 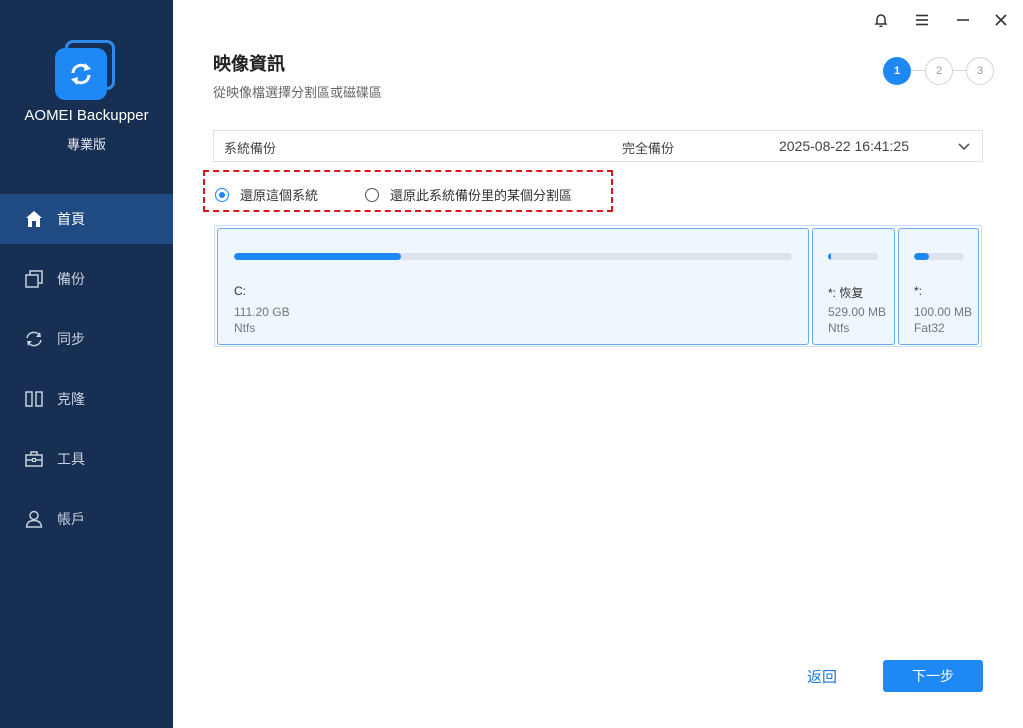 I want to click on minimize-icon, so click(x=963, y=20).